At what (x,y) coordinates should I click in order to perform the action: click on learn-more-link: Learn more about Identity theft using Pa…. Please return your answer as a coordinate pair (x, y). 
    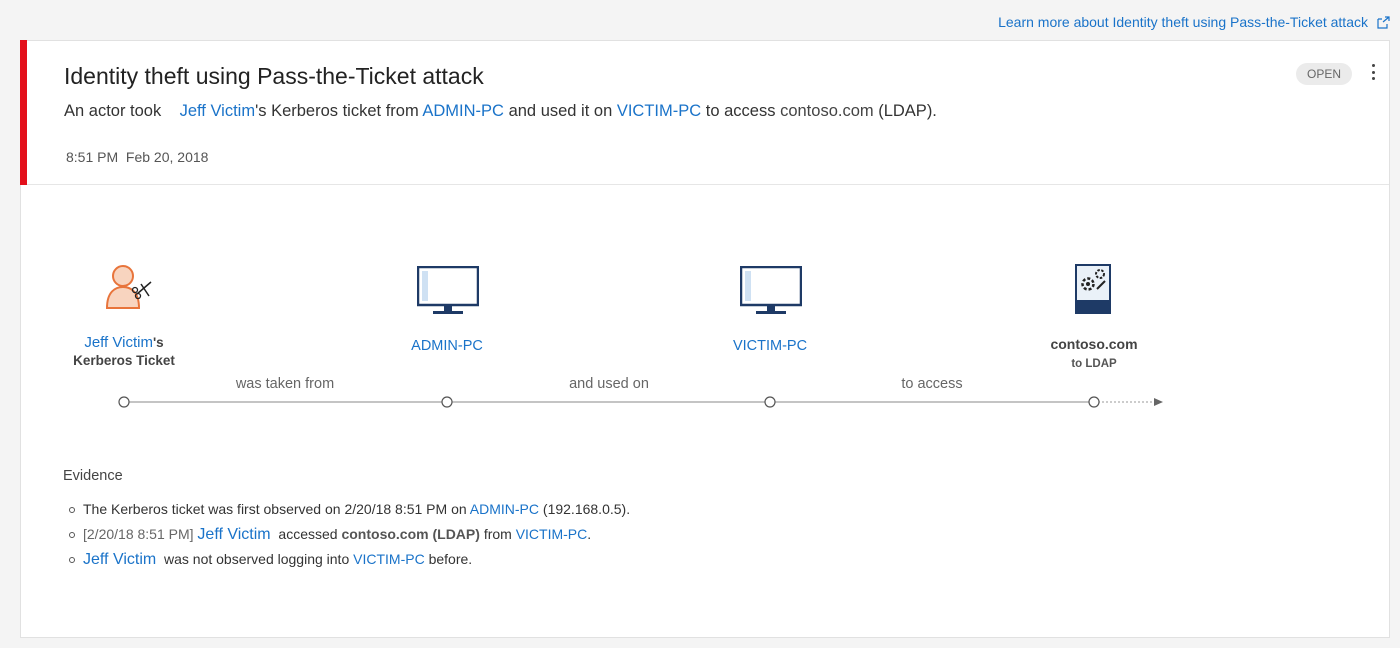
    Looking at the image, I should click on (1183, 22).